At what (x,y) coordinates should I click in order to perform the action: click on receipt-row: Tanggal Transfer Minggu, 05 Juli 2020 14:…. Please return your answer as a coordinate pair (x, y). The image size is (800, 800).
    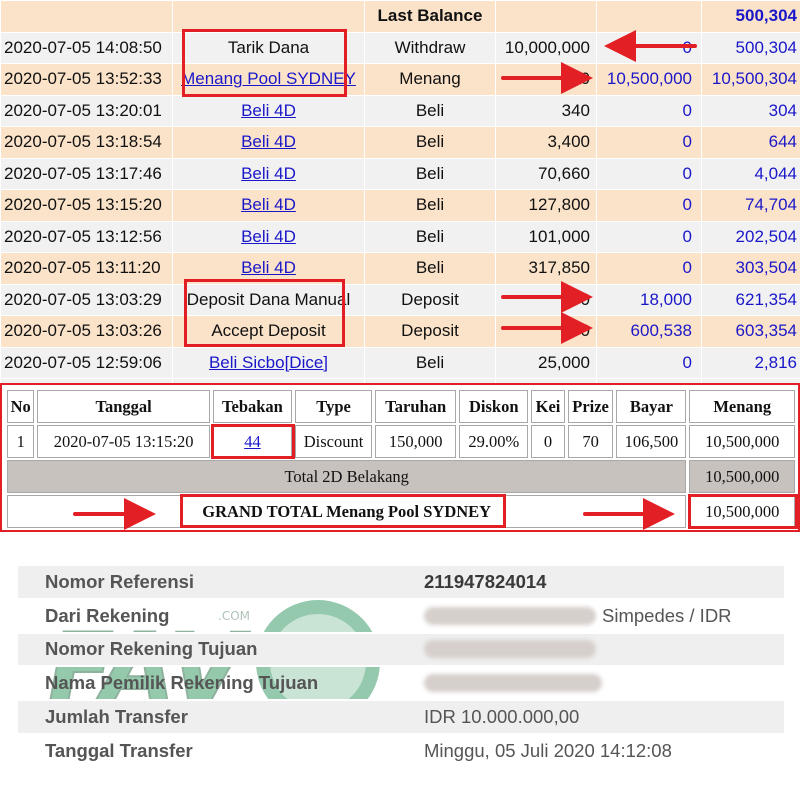
    Looking at the image, I should click on (401, 752).